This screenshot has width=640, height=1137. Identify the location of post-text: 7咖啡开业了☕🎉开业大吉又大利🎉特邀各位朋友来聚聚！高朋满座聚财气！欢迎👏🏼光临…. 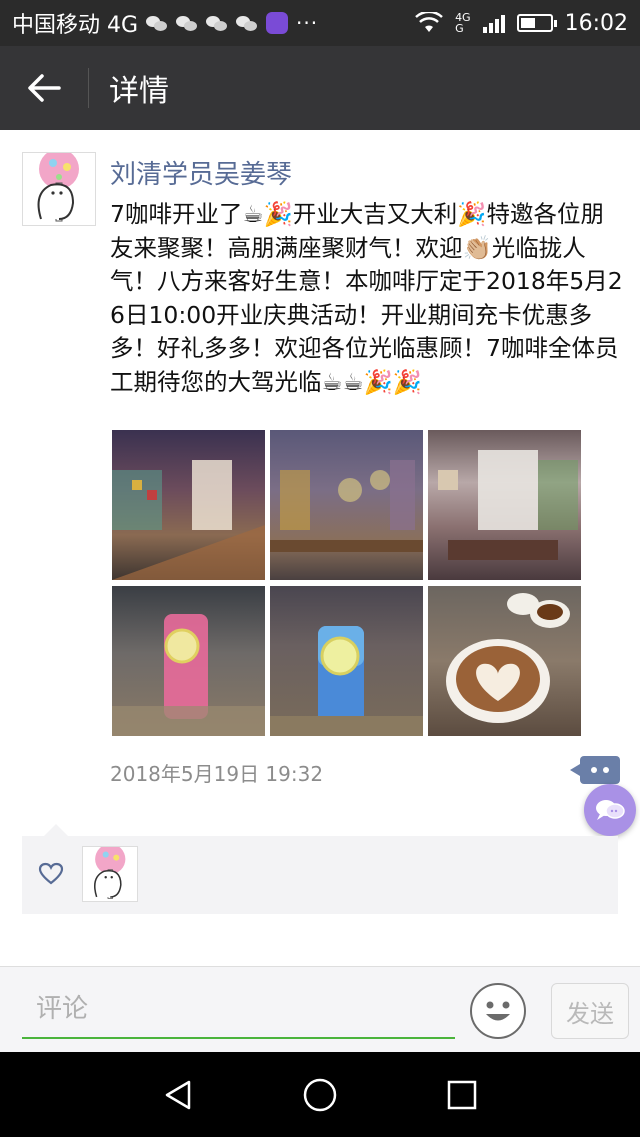
(366, 298).